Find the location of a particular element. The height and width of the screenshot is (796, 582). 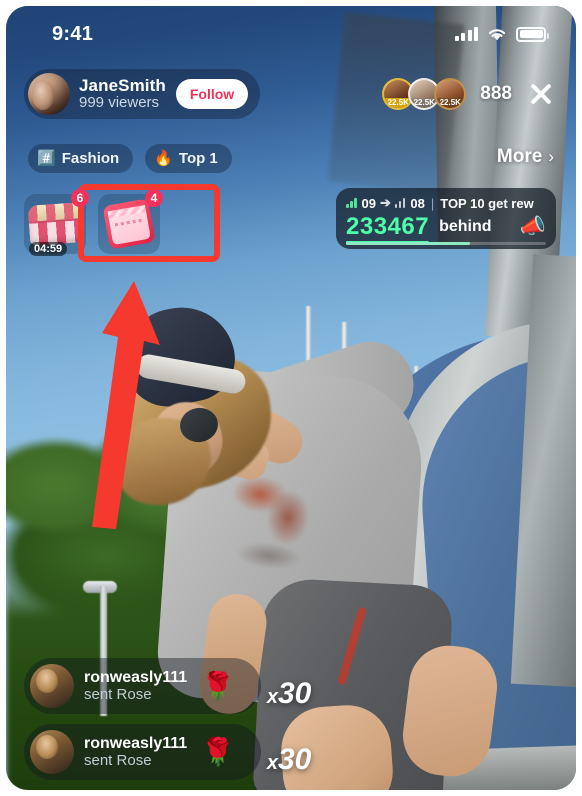

status-clock: 9:41 is located at coordinates (73, 33).